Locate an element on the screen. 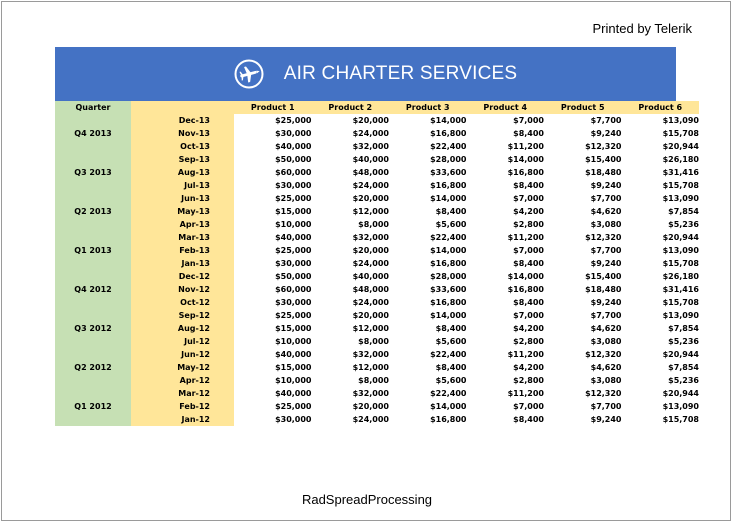  printed-by-label: Printed by Telerik is located at coordinates (642, 28).